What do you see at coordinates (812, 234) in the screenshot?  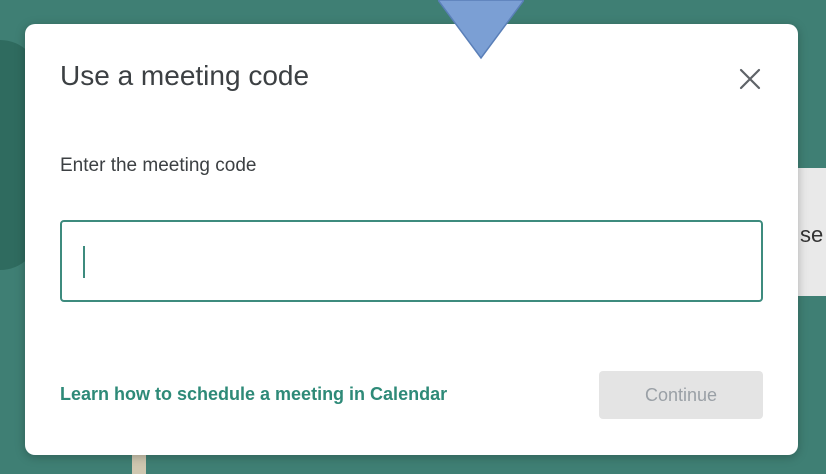 I see `background-partial-text: se` at bounding box center [812, 234].